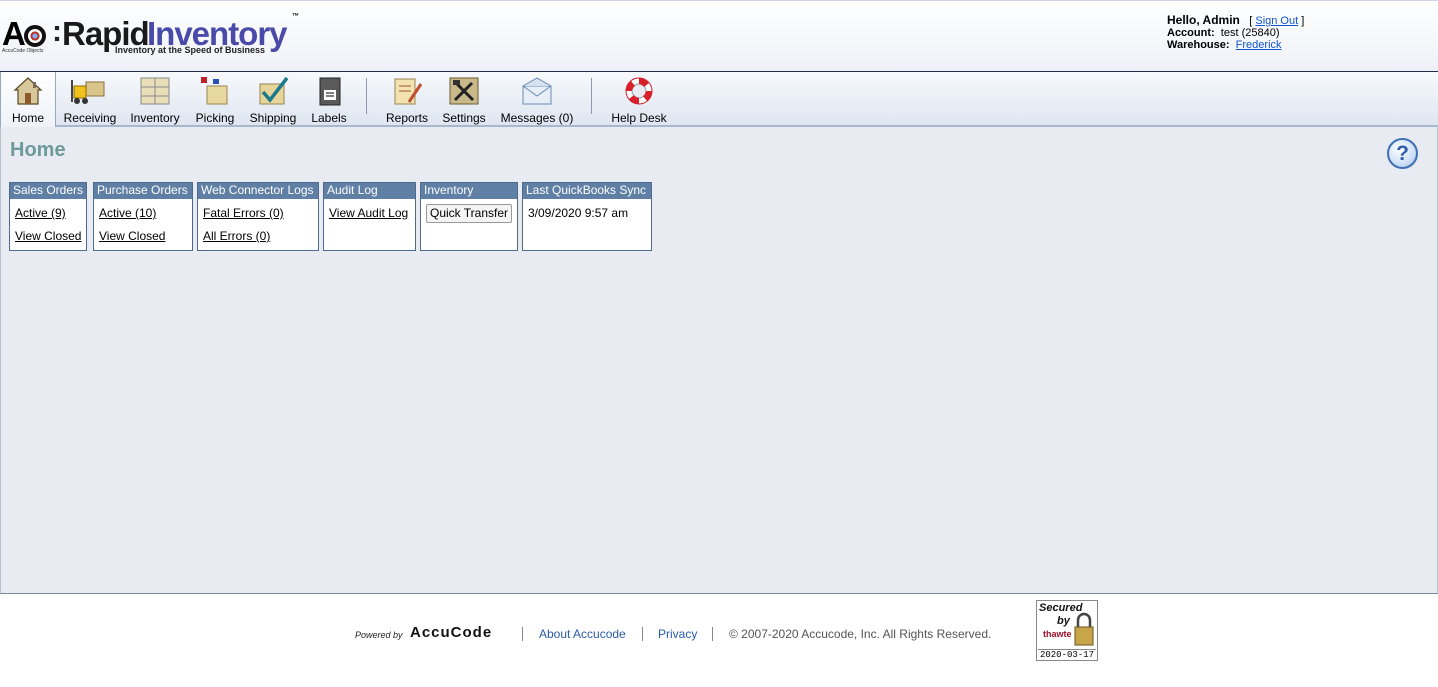 The width and height of the screenshot is (1438, 687). I want to click on envelope-icon, so click(537, 91).